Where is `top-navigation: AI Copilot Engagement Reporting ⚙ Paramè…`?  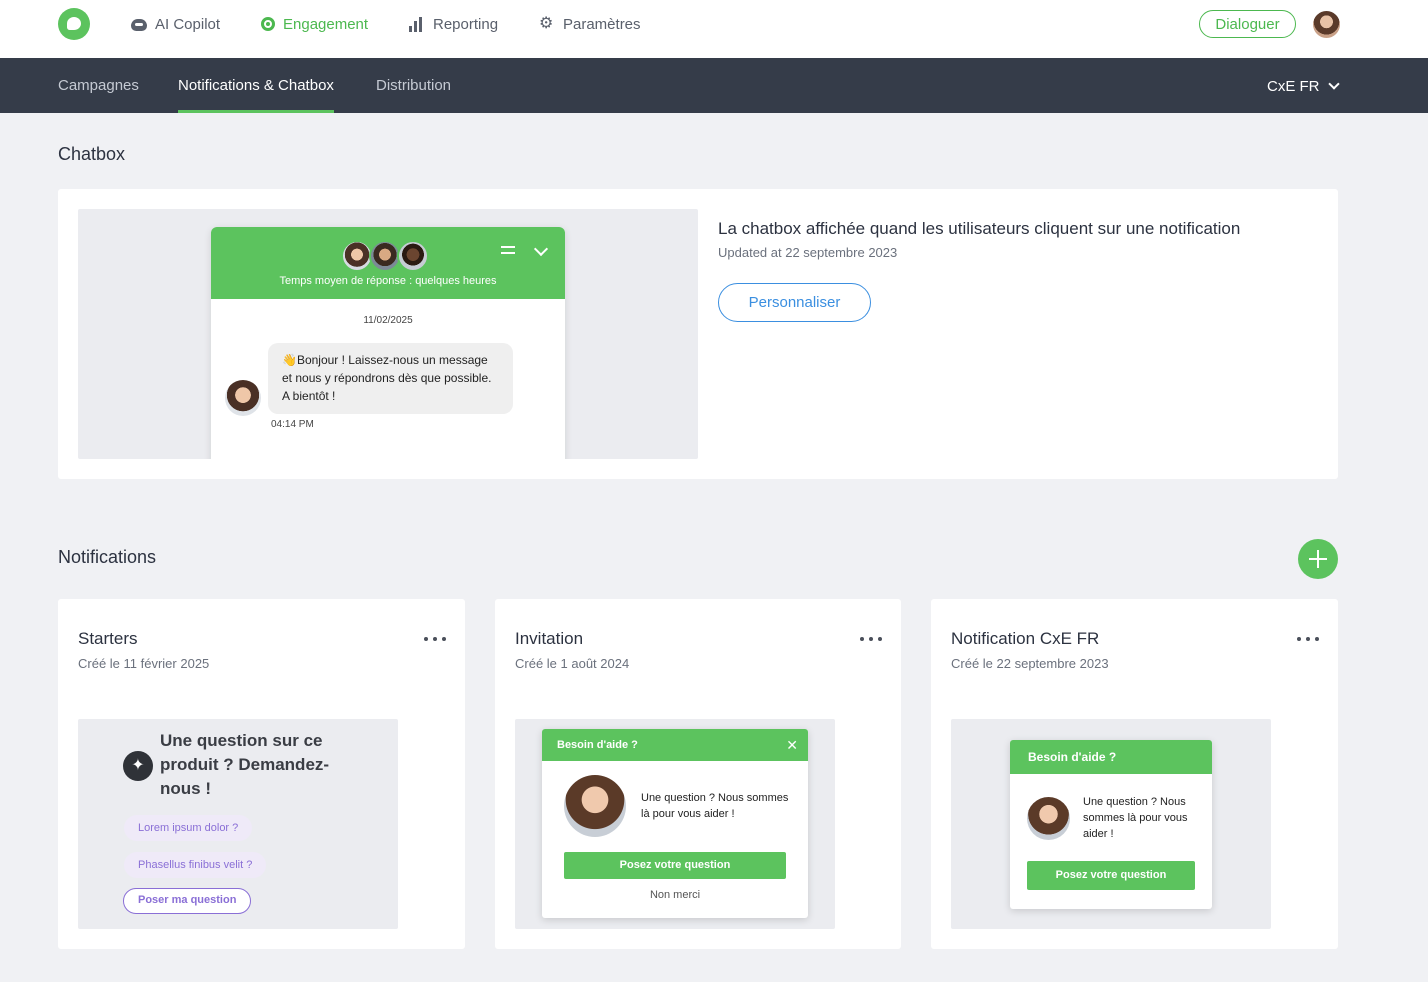 top-navigation: AI Copilot Engagement Reporting ⚙ Paramè… is located at coordinates (714, 29).